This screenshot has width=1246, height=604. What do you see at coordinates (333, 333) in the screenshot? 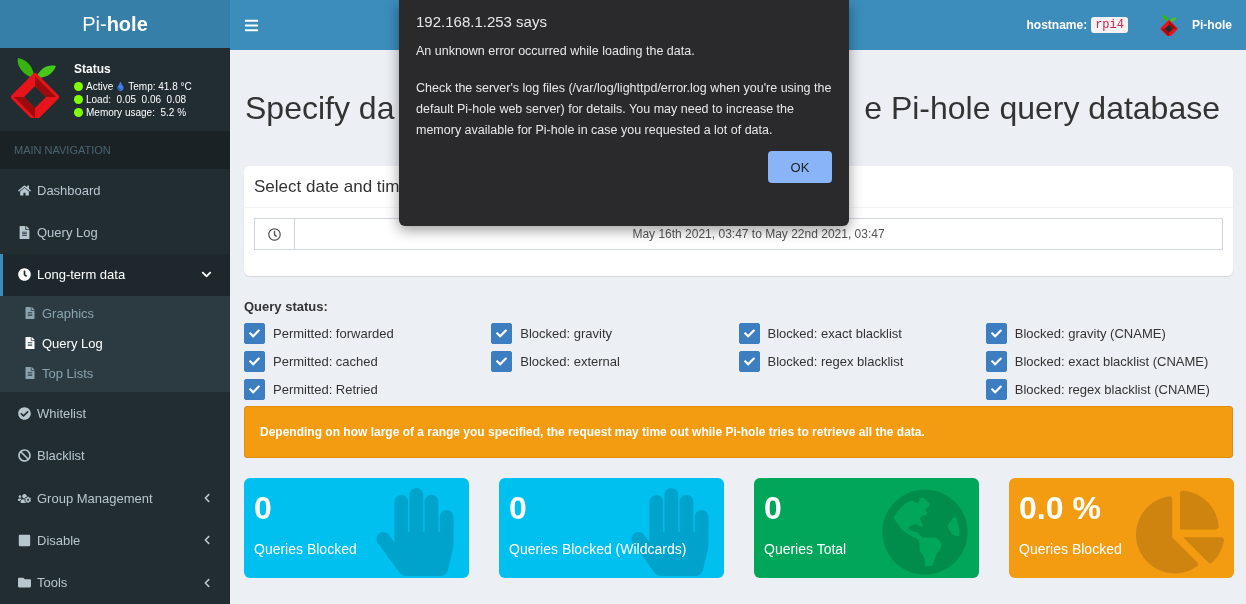
I see `checkbox-label: Permitted: forwarded` at bounding box center [333, 333].